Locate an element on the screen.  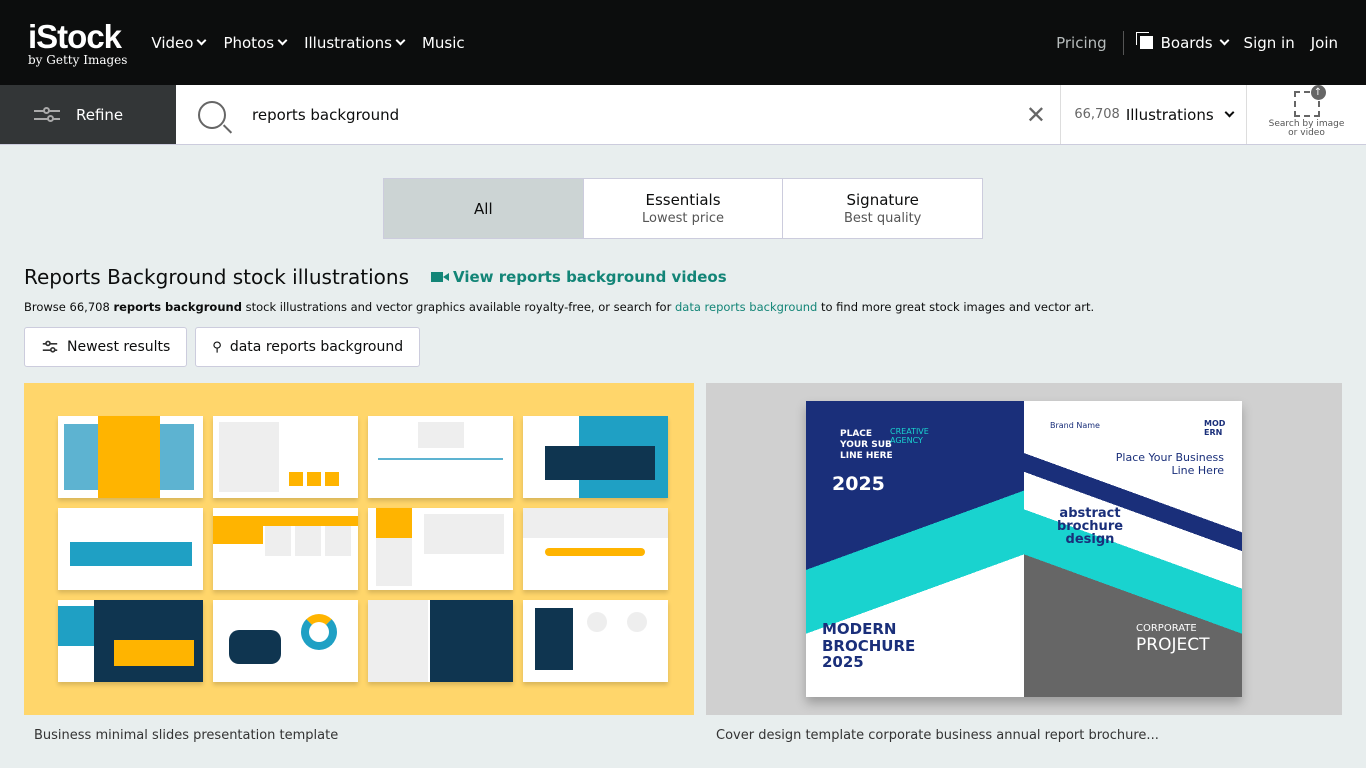
result-count: 66,708 is located at coordinates (1097, 114).